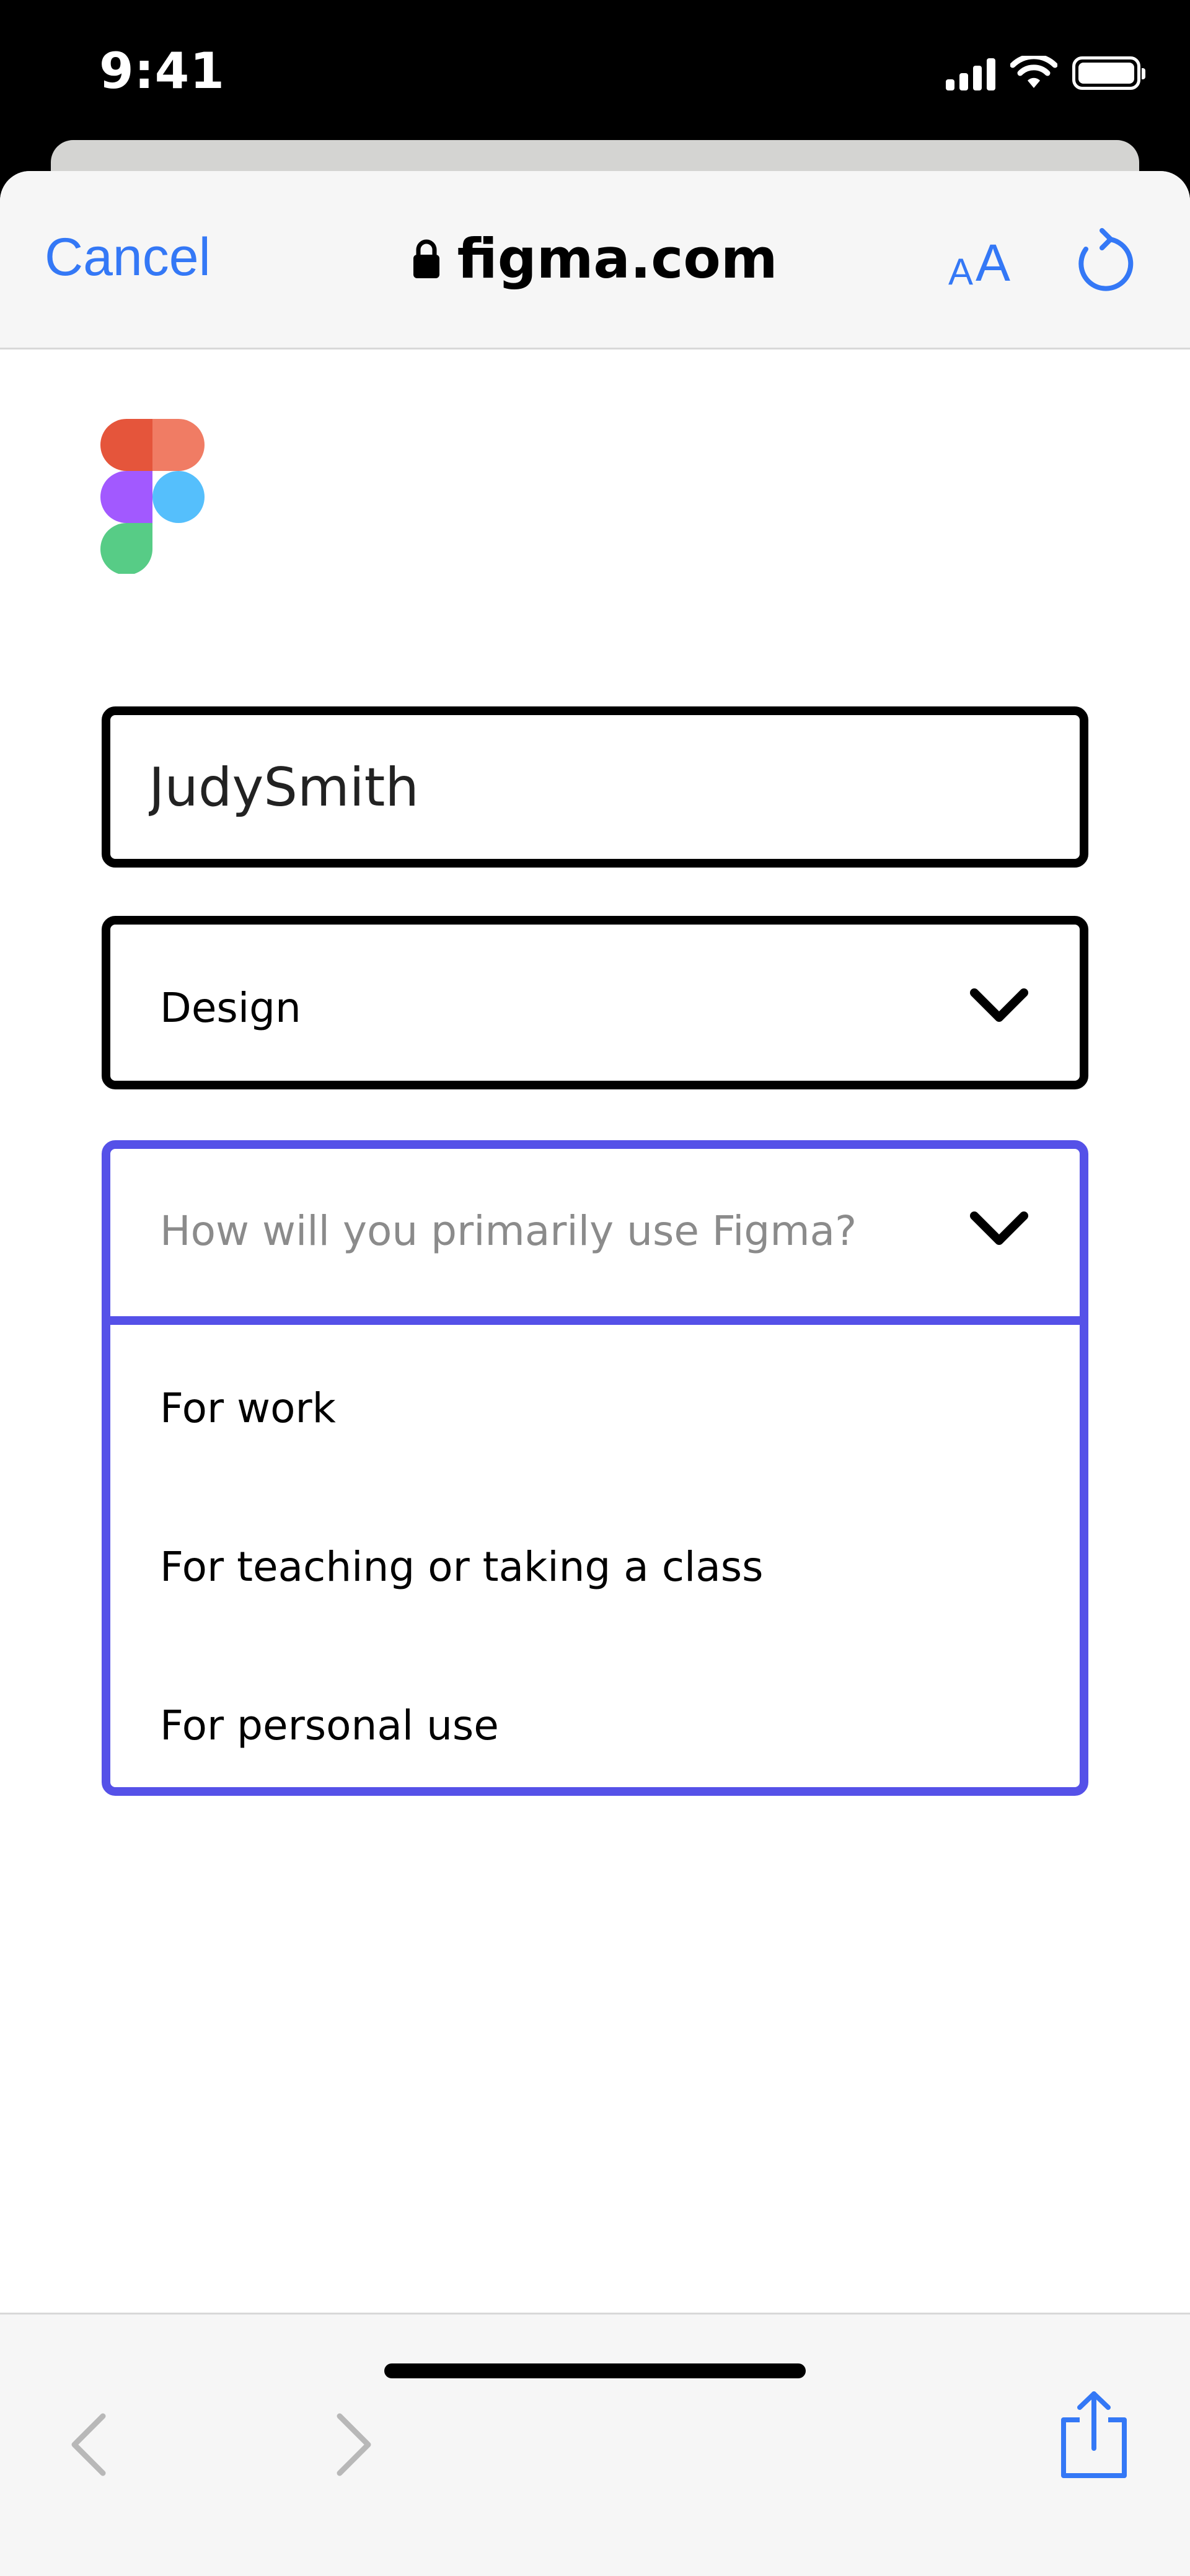 This screenshot has width=1190, height=2576. I want to click on domain-label: figma.com, so click(617, 259).